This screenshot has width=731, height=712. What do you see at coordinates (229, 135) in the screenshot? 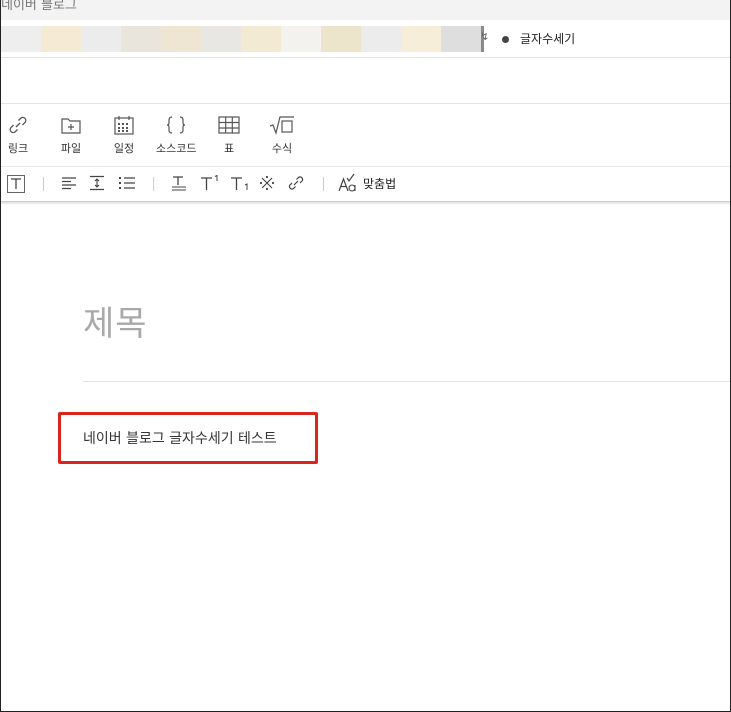
I see `insert-table-button: 표` at bounding box center [229, 135].